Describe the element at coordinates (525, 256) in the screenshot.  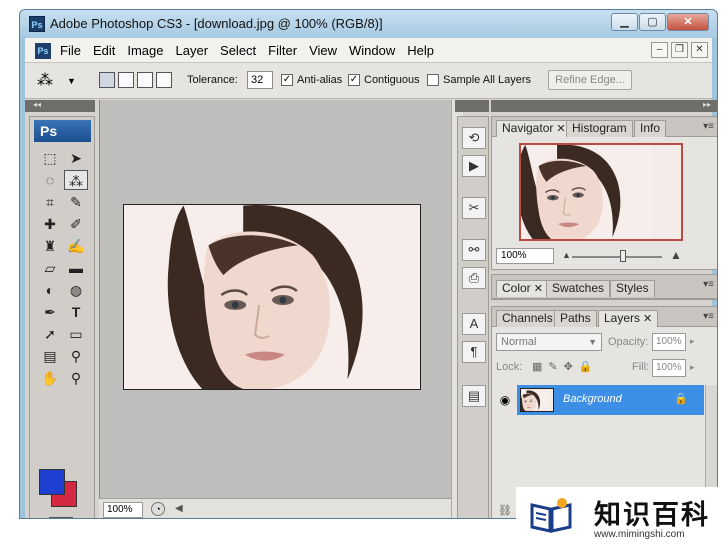
I see `navigator-zoom-field: 100%` at that location.